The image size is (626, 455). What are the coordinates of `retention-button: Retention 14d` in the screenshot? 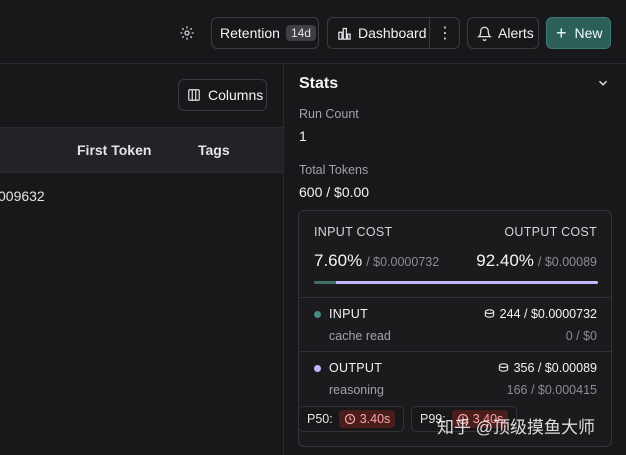 It's located at (265, 33).